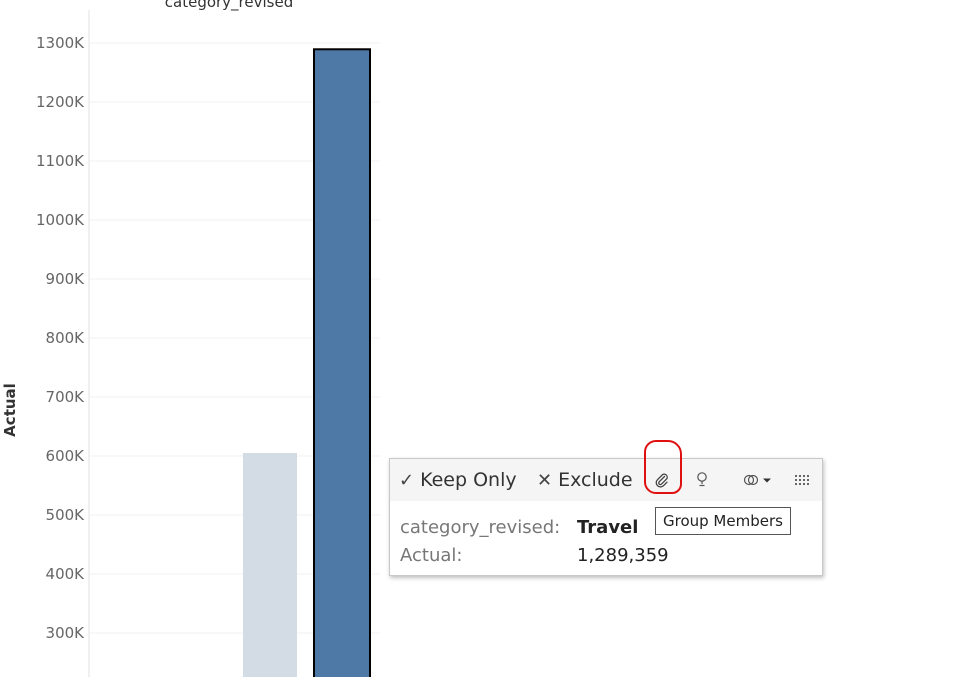 The height and width of the screenshot is (677, 975). I want to click on tooltip-row-category: category_revised: Travel, so click(519, 527).